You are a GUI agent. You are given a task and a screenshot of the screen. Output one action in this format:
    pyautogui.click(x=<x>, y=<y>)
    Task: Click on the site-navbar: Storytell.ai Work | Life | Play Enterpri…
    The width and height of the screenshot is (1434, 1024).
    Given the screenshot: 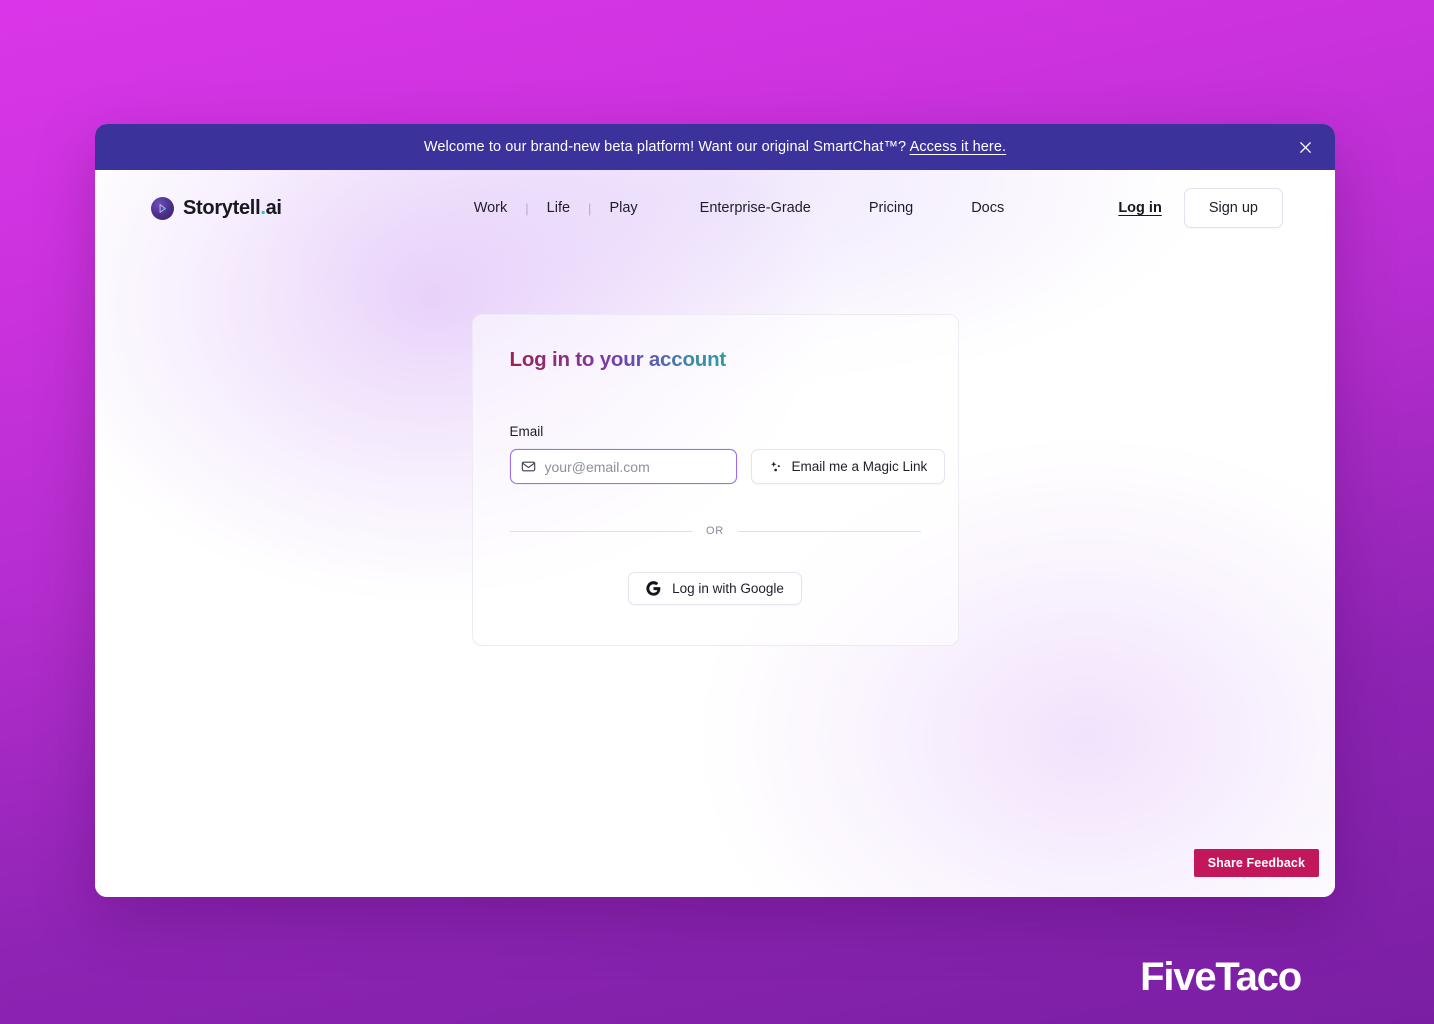 What is the action you would take?
    pyautogui.click(x=715, y=208)
    